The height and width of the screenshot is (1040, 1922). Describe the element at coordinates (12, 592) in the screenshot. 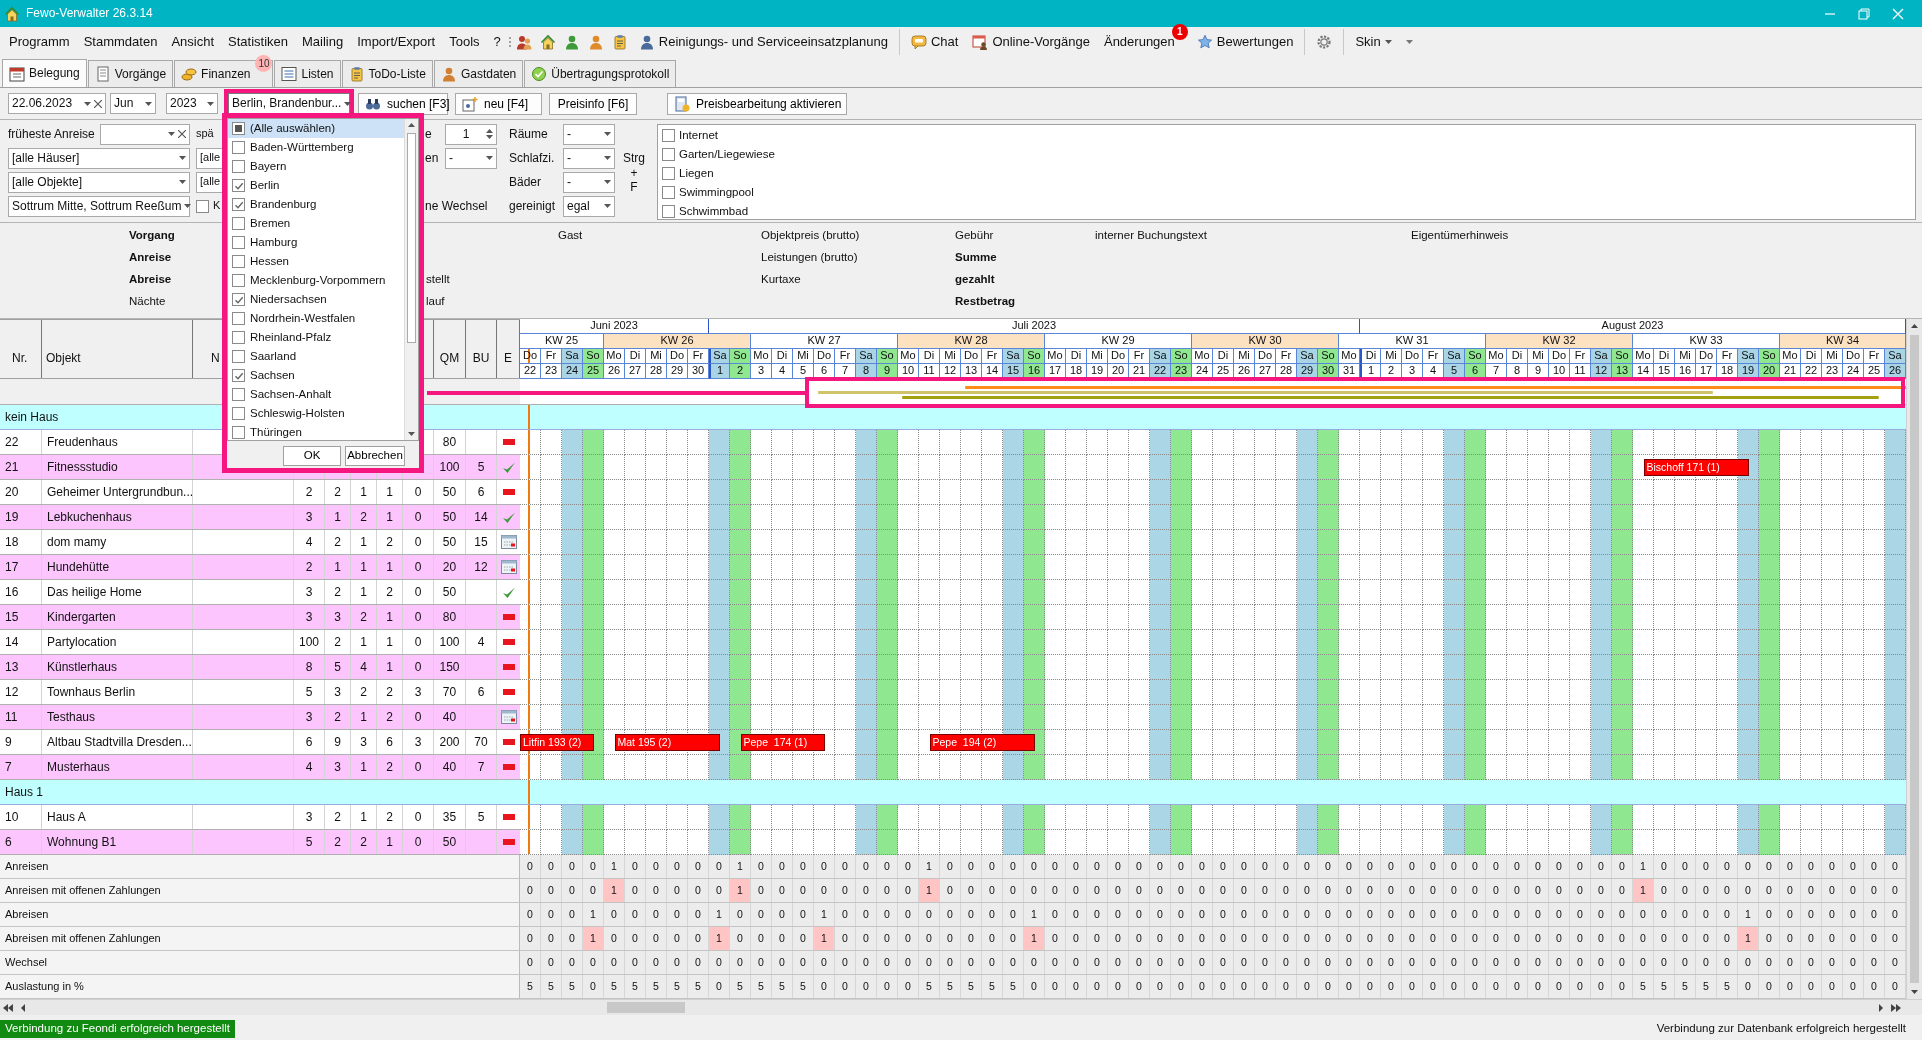

I see `table-cell: 16` at that location.